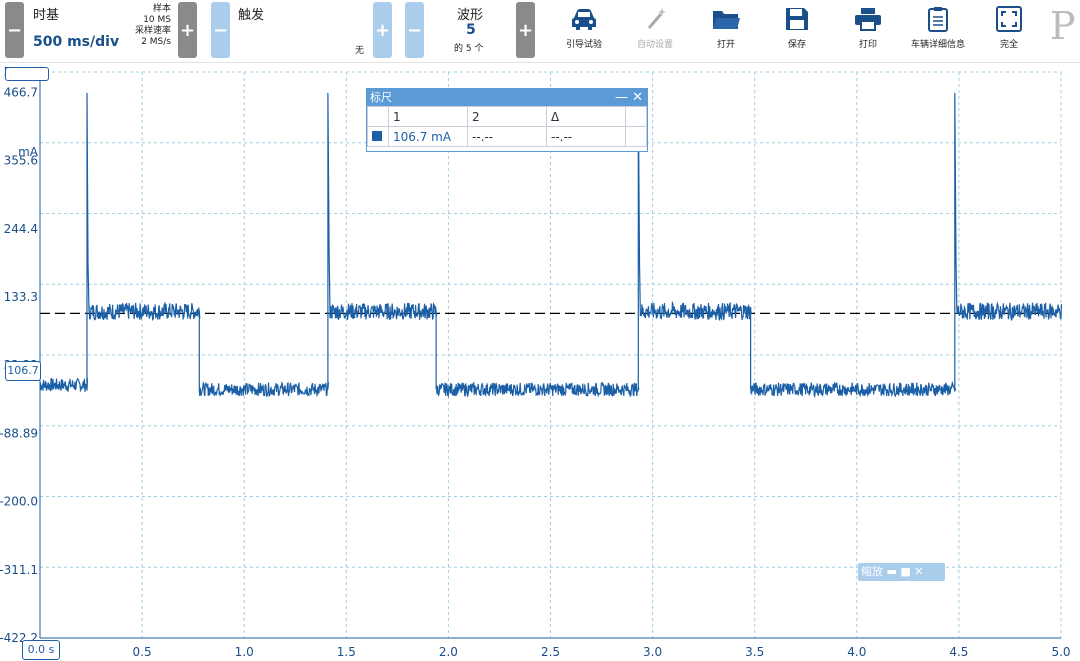  Describe the element at coordinates (1063, 26) in the screenshot. I see `logo: P` at that location.